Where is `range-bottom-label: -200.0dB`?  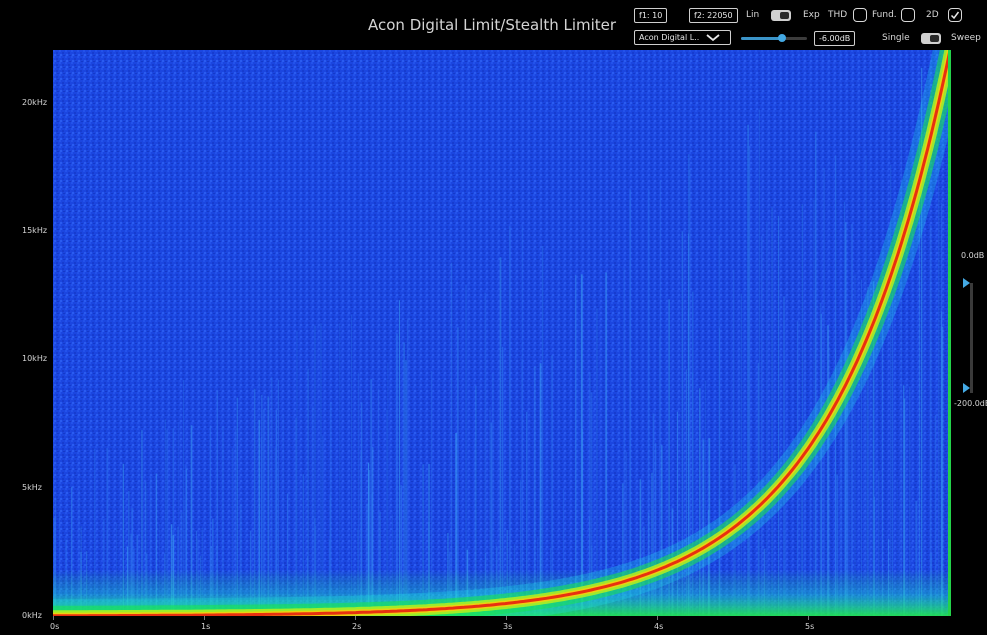 range-bottom-label: -200.0dB is located at coordinates (970, 403).